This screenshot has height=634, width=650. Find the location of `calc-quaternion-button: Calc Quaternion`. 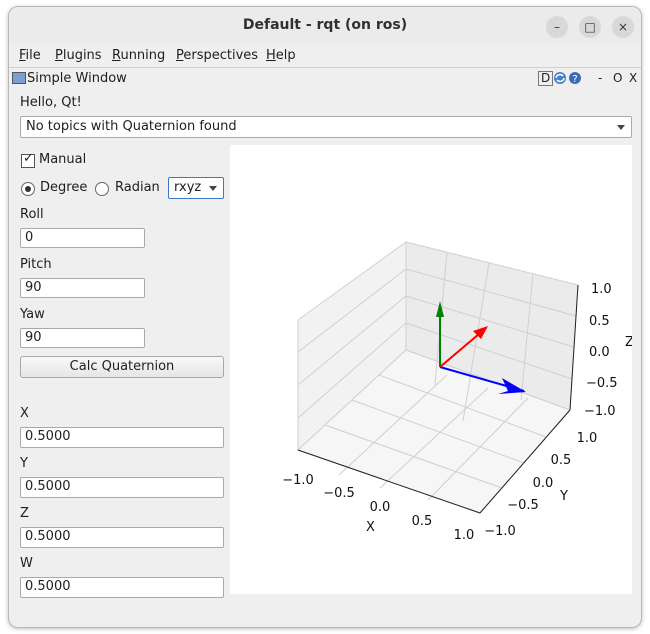

calc-quaternion-button: Calc Quaternion is located at coordinates (122, 367).